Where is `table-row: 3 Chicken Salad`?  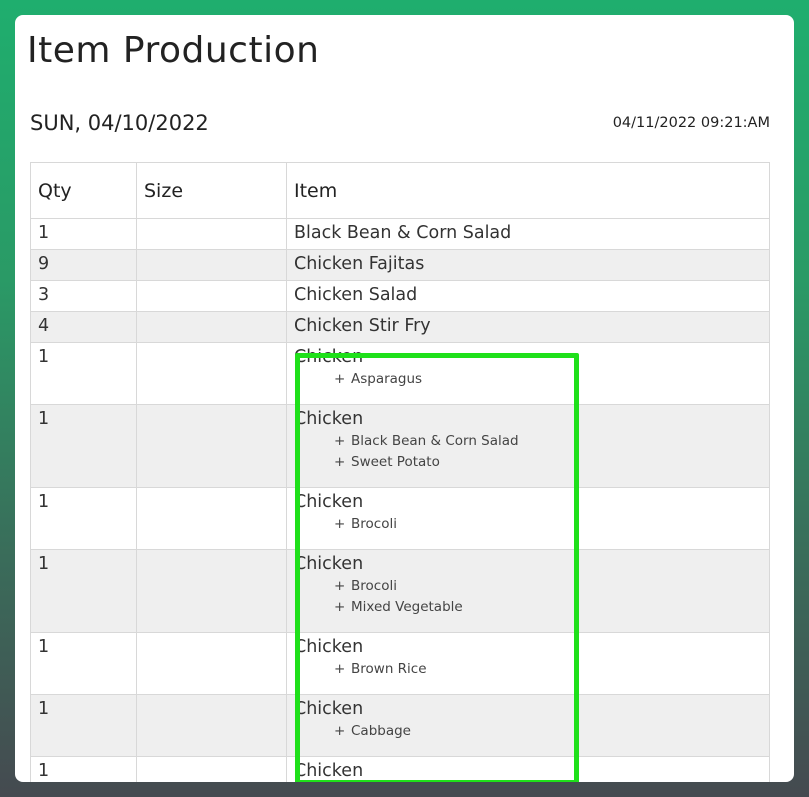
table-row: 3 Chicken Salad is located at coordinates (400, 296).